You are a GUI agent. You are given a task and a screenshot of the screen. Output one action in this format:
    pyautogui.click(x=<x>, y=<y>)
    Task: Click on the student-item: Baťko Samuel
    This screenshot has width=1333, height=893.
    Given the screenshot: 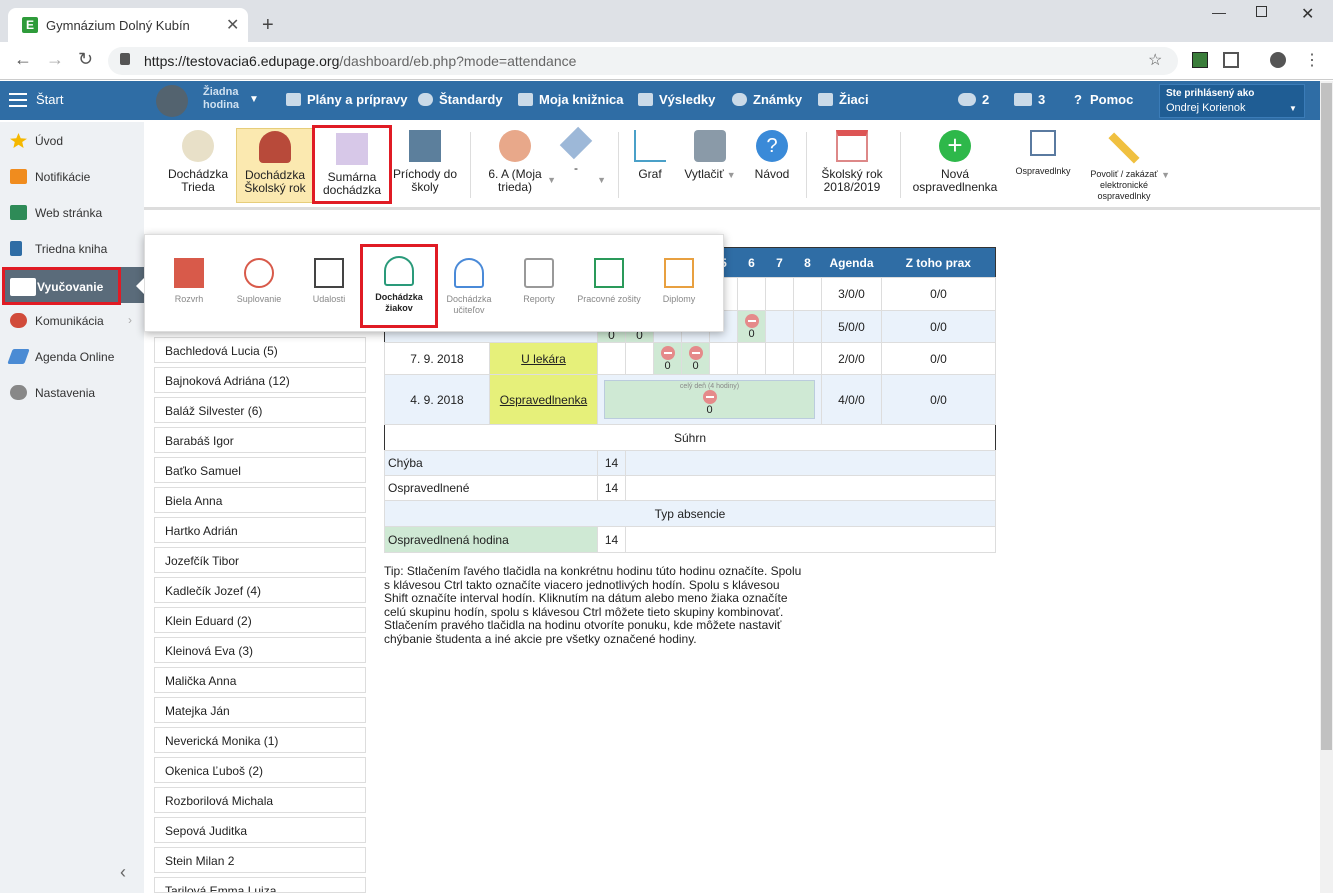 What is the action you would take?
    pyautogui.click(x=260, y=470)
    